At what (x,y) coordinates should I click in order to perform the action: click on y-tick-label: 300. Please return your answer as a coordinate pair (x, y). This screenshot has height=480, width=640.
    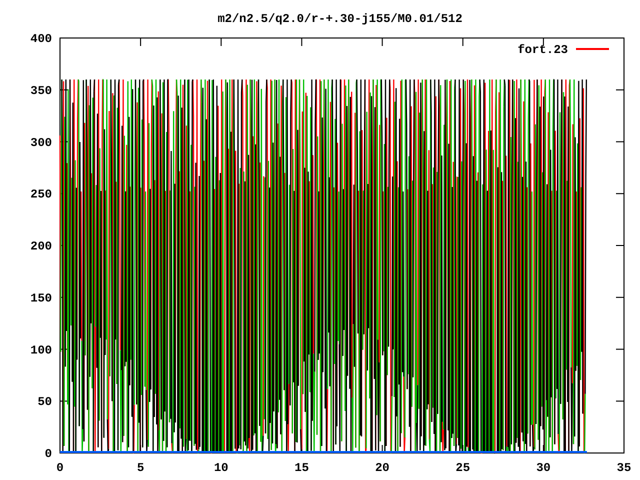
    Looking at the image, I should click on (41, 143).